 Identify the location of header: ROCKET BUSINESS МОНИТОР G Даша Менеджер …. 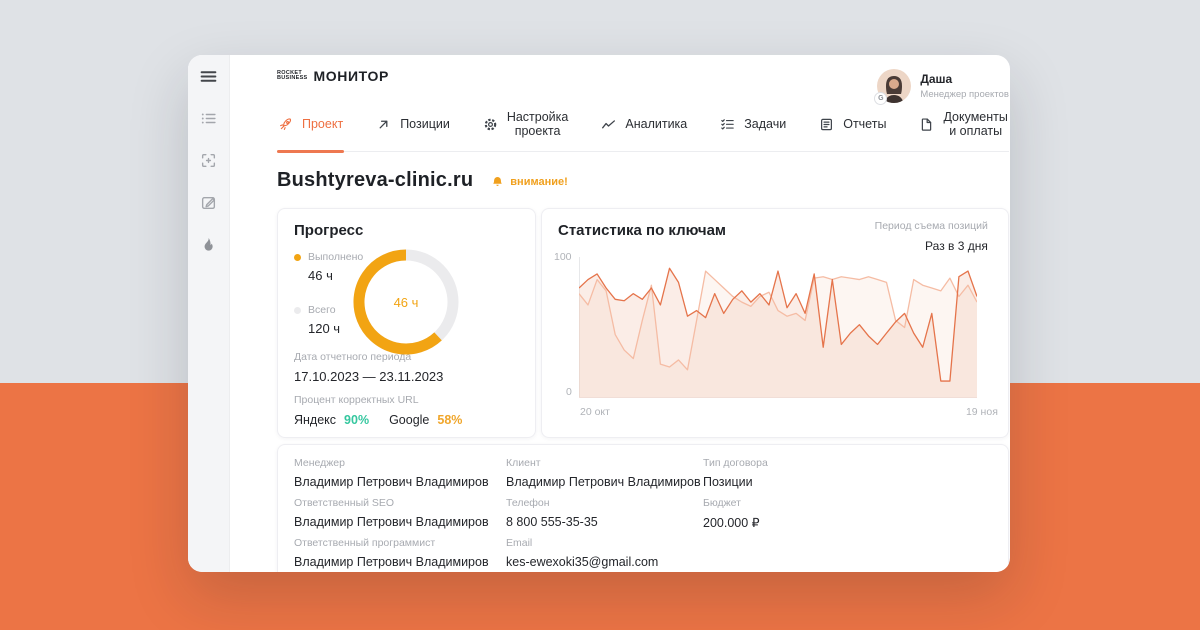
(643, 80).